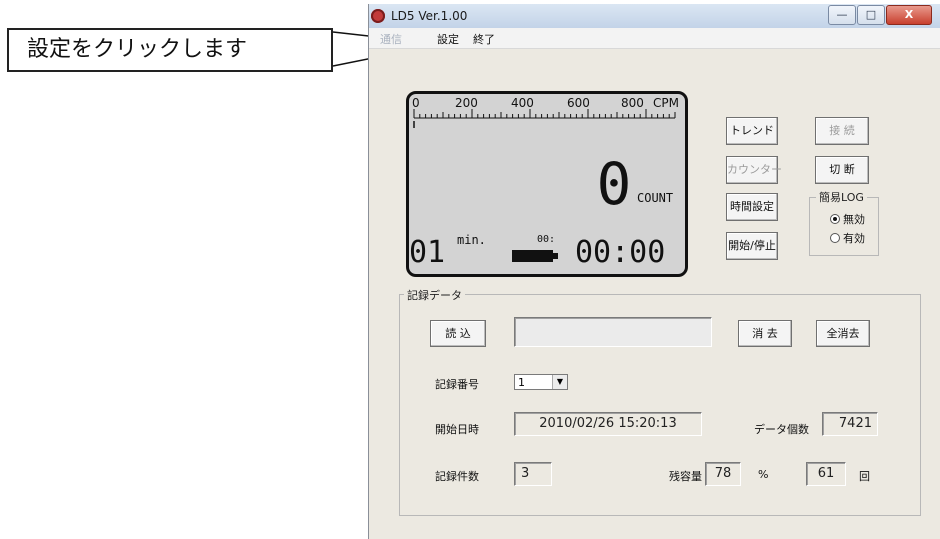 The height and width of the screenshot is (539, 940). Describe the element at coordinates (752, 207) in the screenshot. I see `time-setting-button: 時間設定` at that location.